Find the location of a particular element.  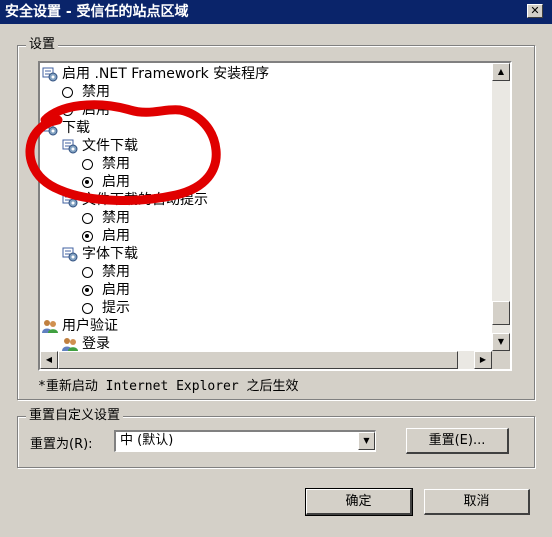

cancel-button: 取消 is located at coordinates (477, 502).